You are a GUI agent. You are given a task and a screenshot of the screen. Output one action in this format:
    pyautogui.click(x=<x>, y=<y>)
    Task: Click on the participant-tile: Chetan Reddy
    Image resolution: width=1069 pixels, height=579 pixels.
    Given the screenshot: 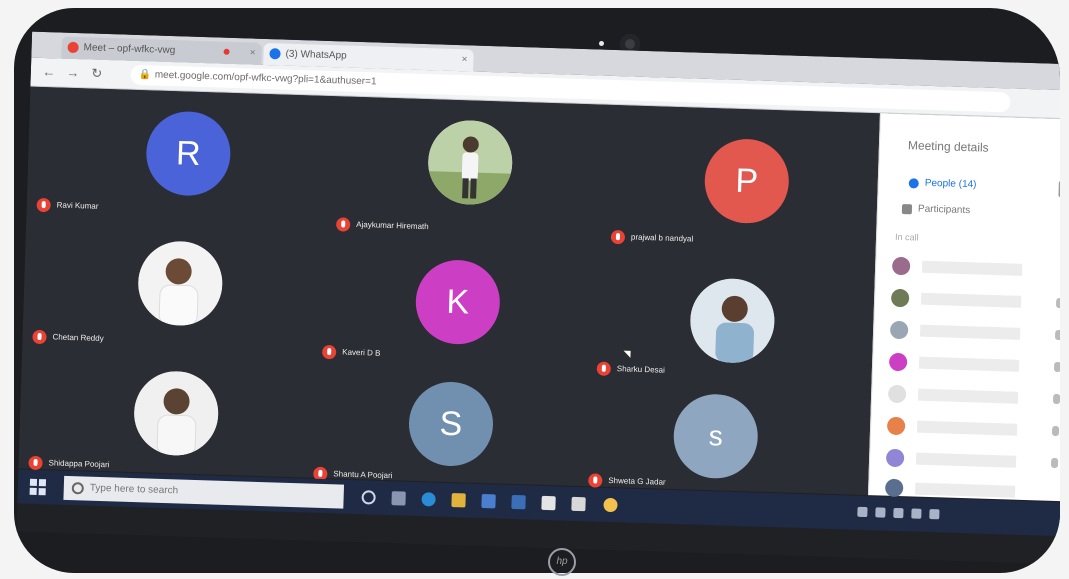 What is the action you would take?
    pyautogui.click(x=163, y=296)
    